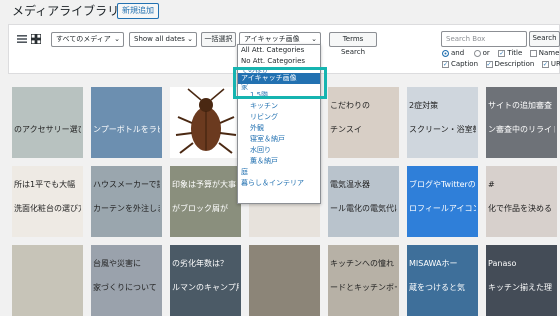  Describe the element at coordinates (200, 208) in the screenshot. I see `thumbnail-caption: がブロック屑が` at that location.